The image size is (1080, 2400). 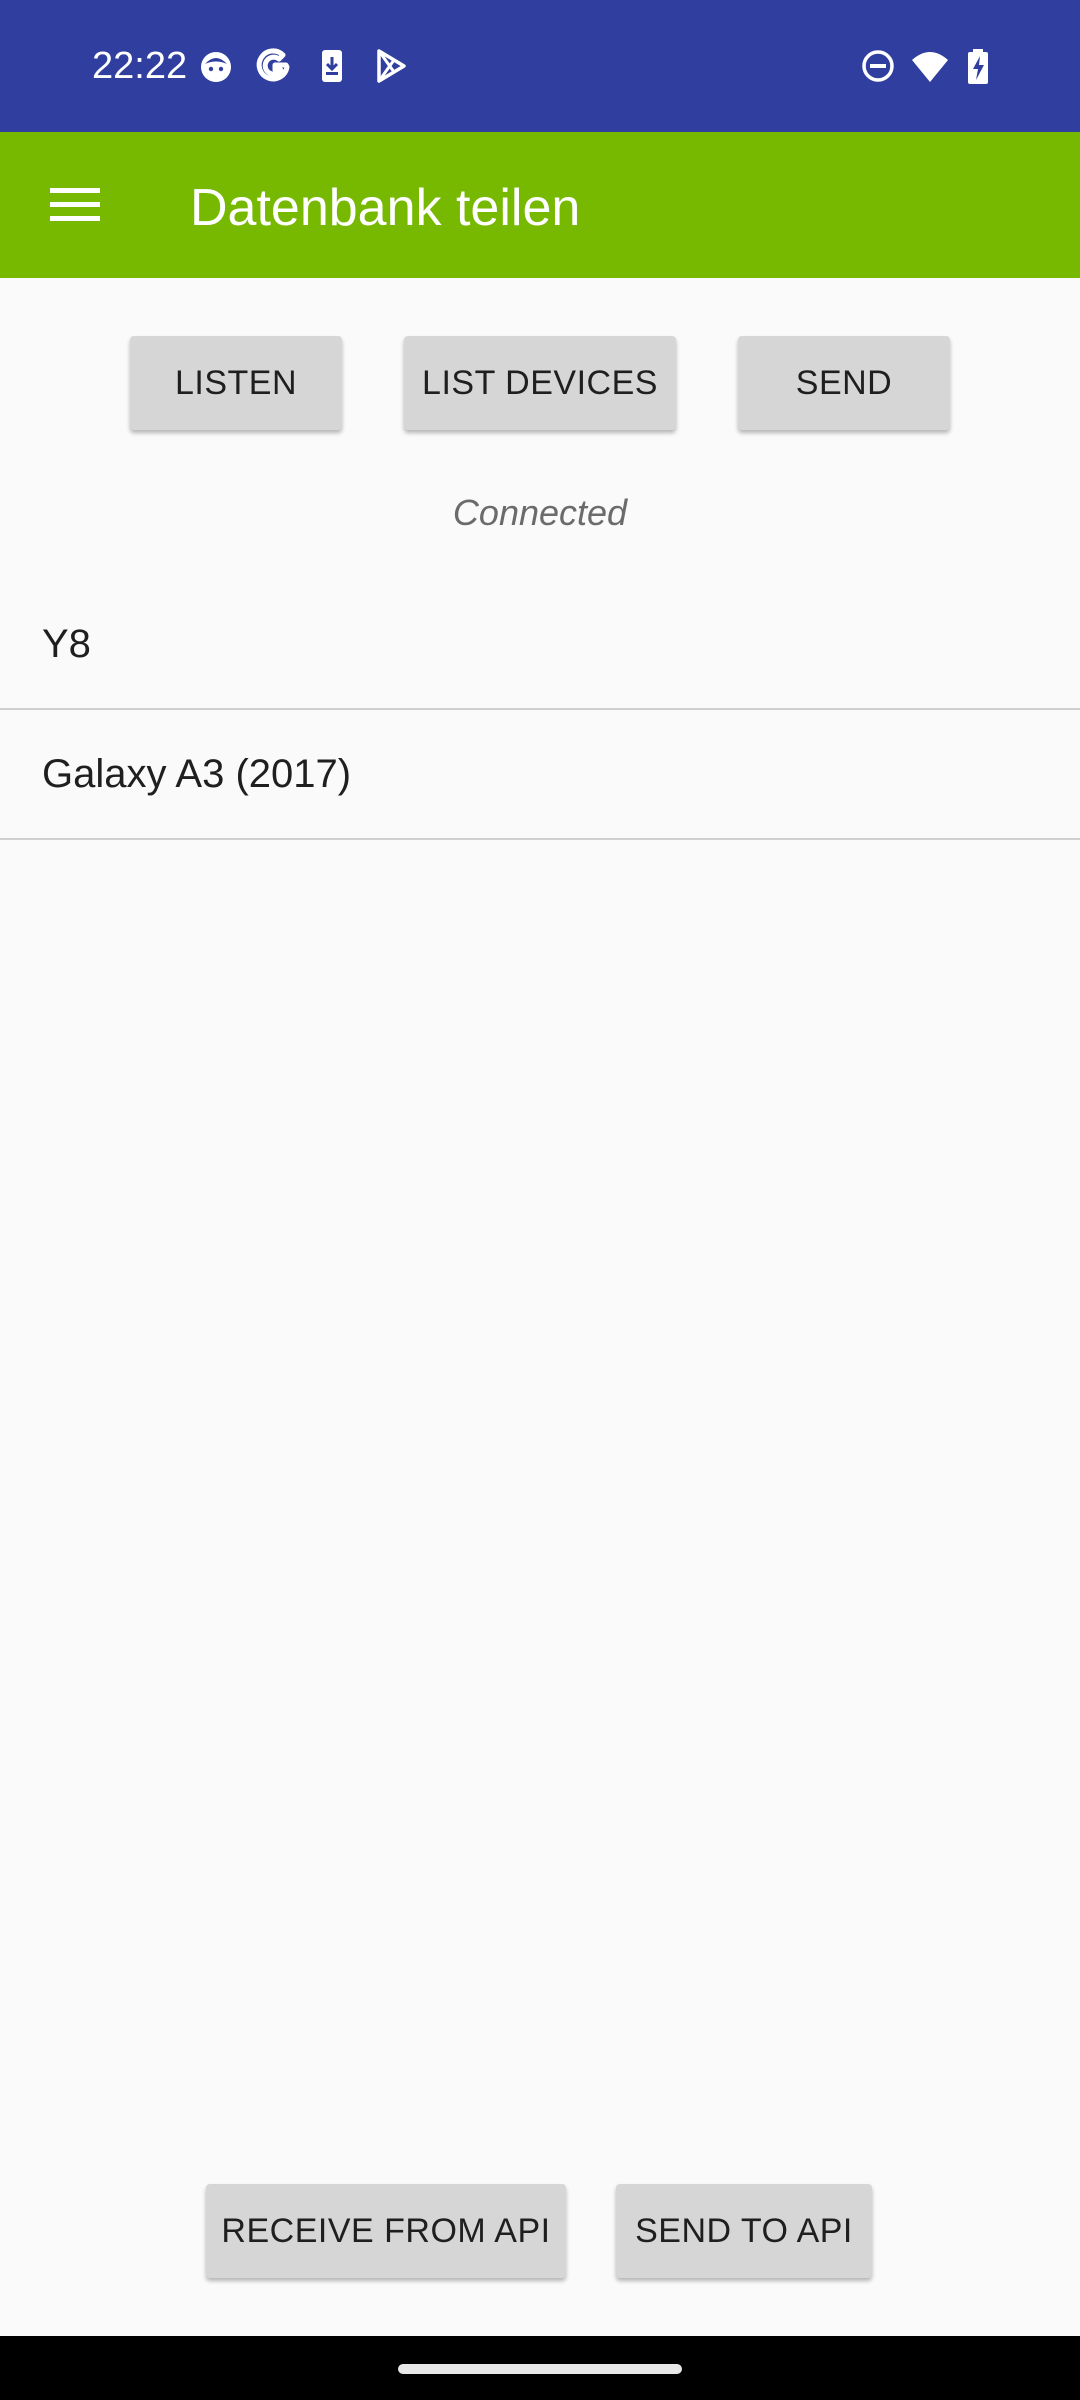 I want to click on notification-face-icon, so click(x=216, y=66).